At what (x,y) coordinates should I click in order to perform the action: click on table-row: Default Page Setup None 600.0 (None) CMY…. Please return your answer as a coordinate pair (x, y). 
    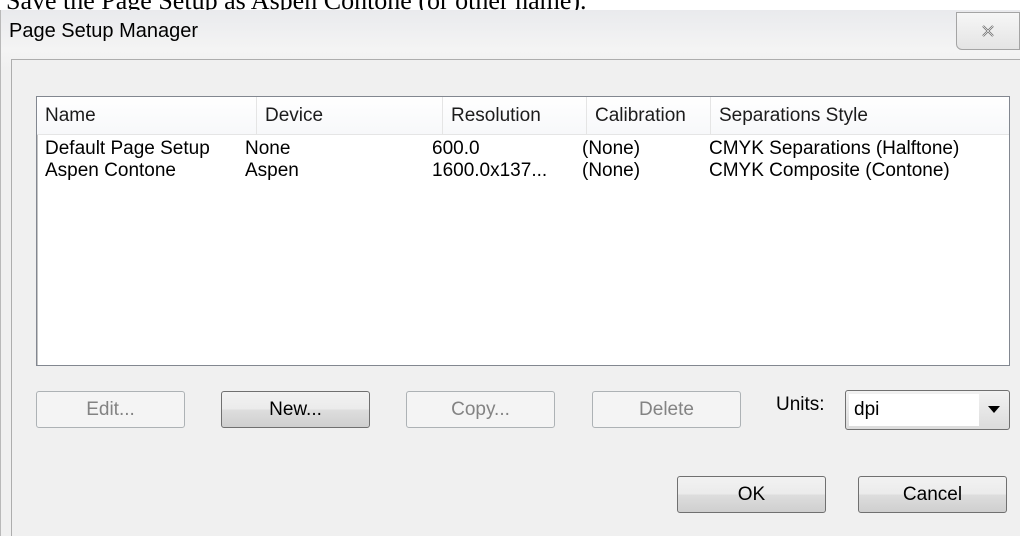
    Looking at the image, I should click on (523, 149).